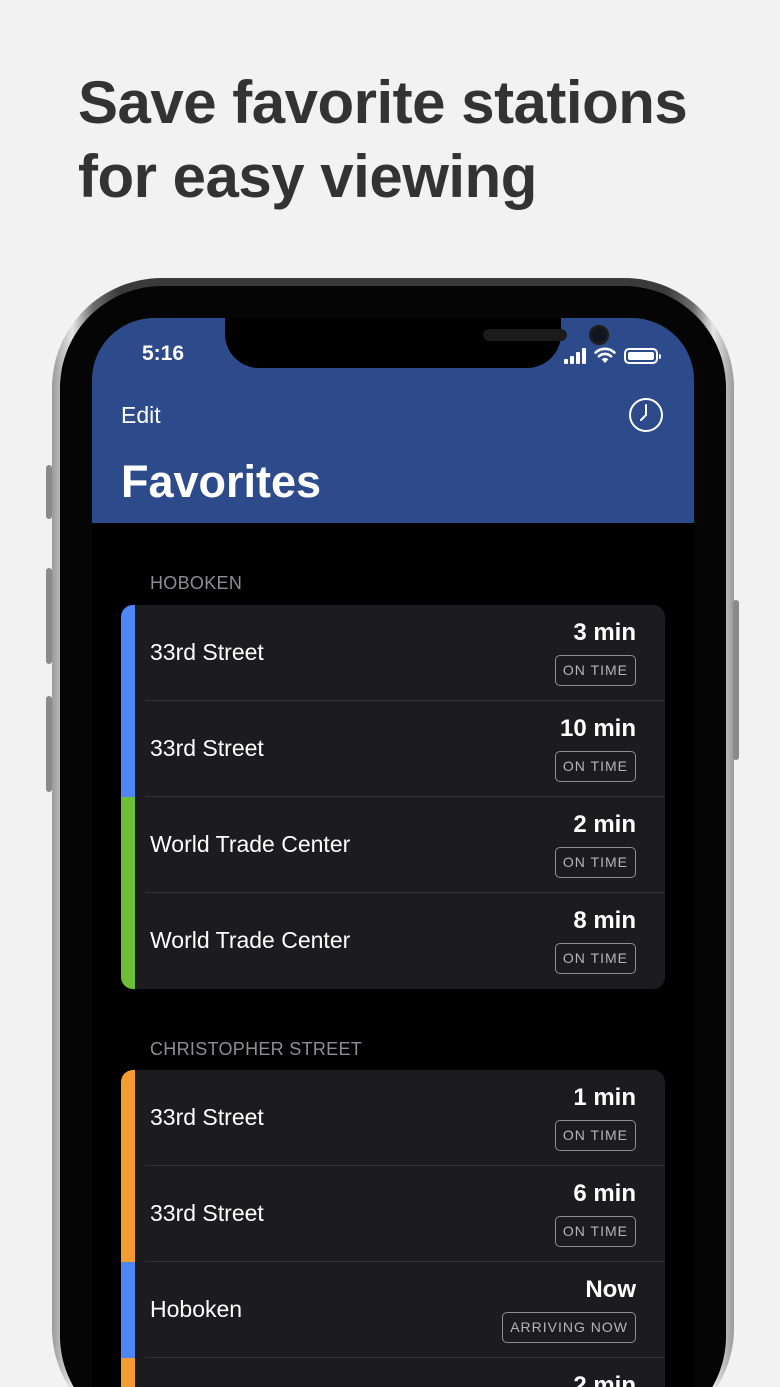 The image size is (780, 1387). I want to click on page-title: Favorites, so click(221, 481).